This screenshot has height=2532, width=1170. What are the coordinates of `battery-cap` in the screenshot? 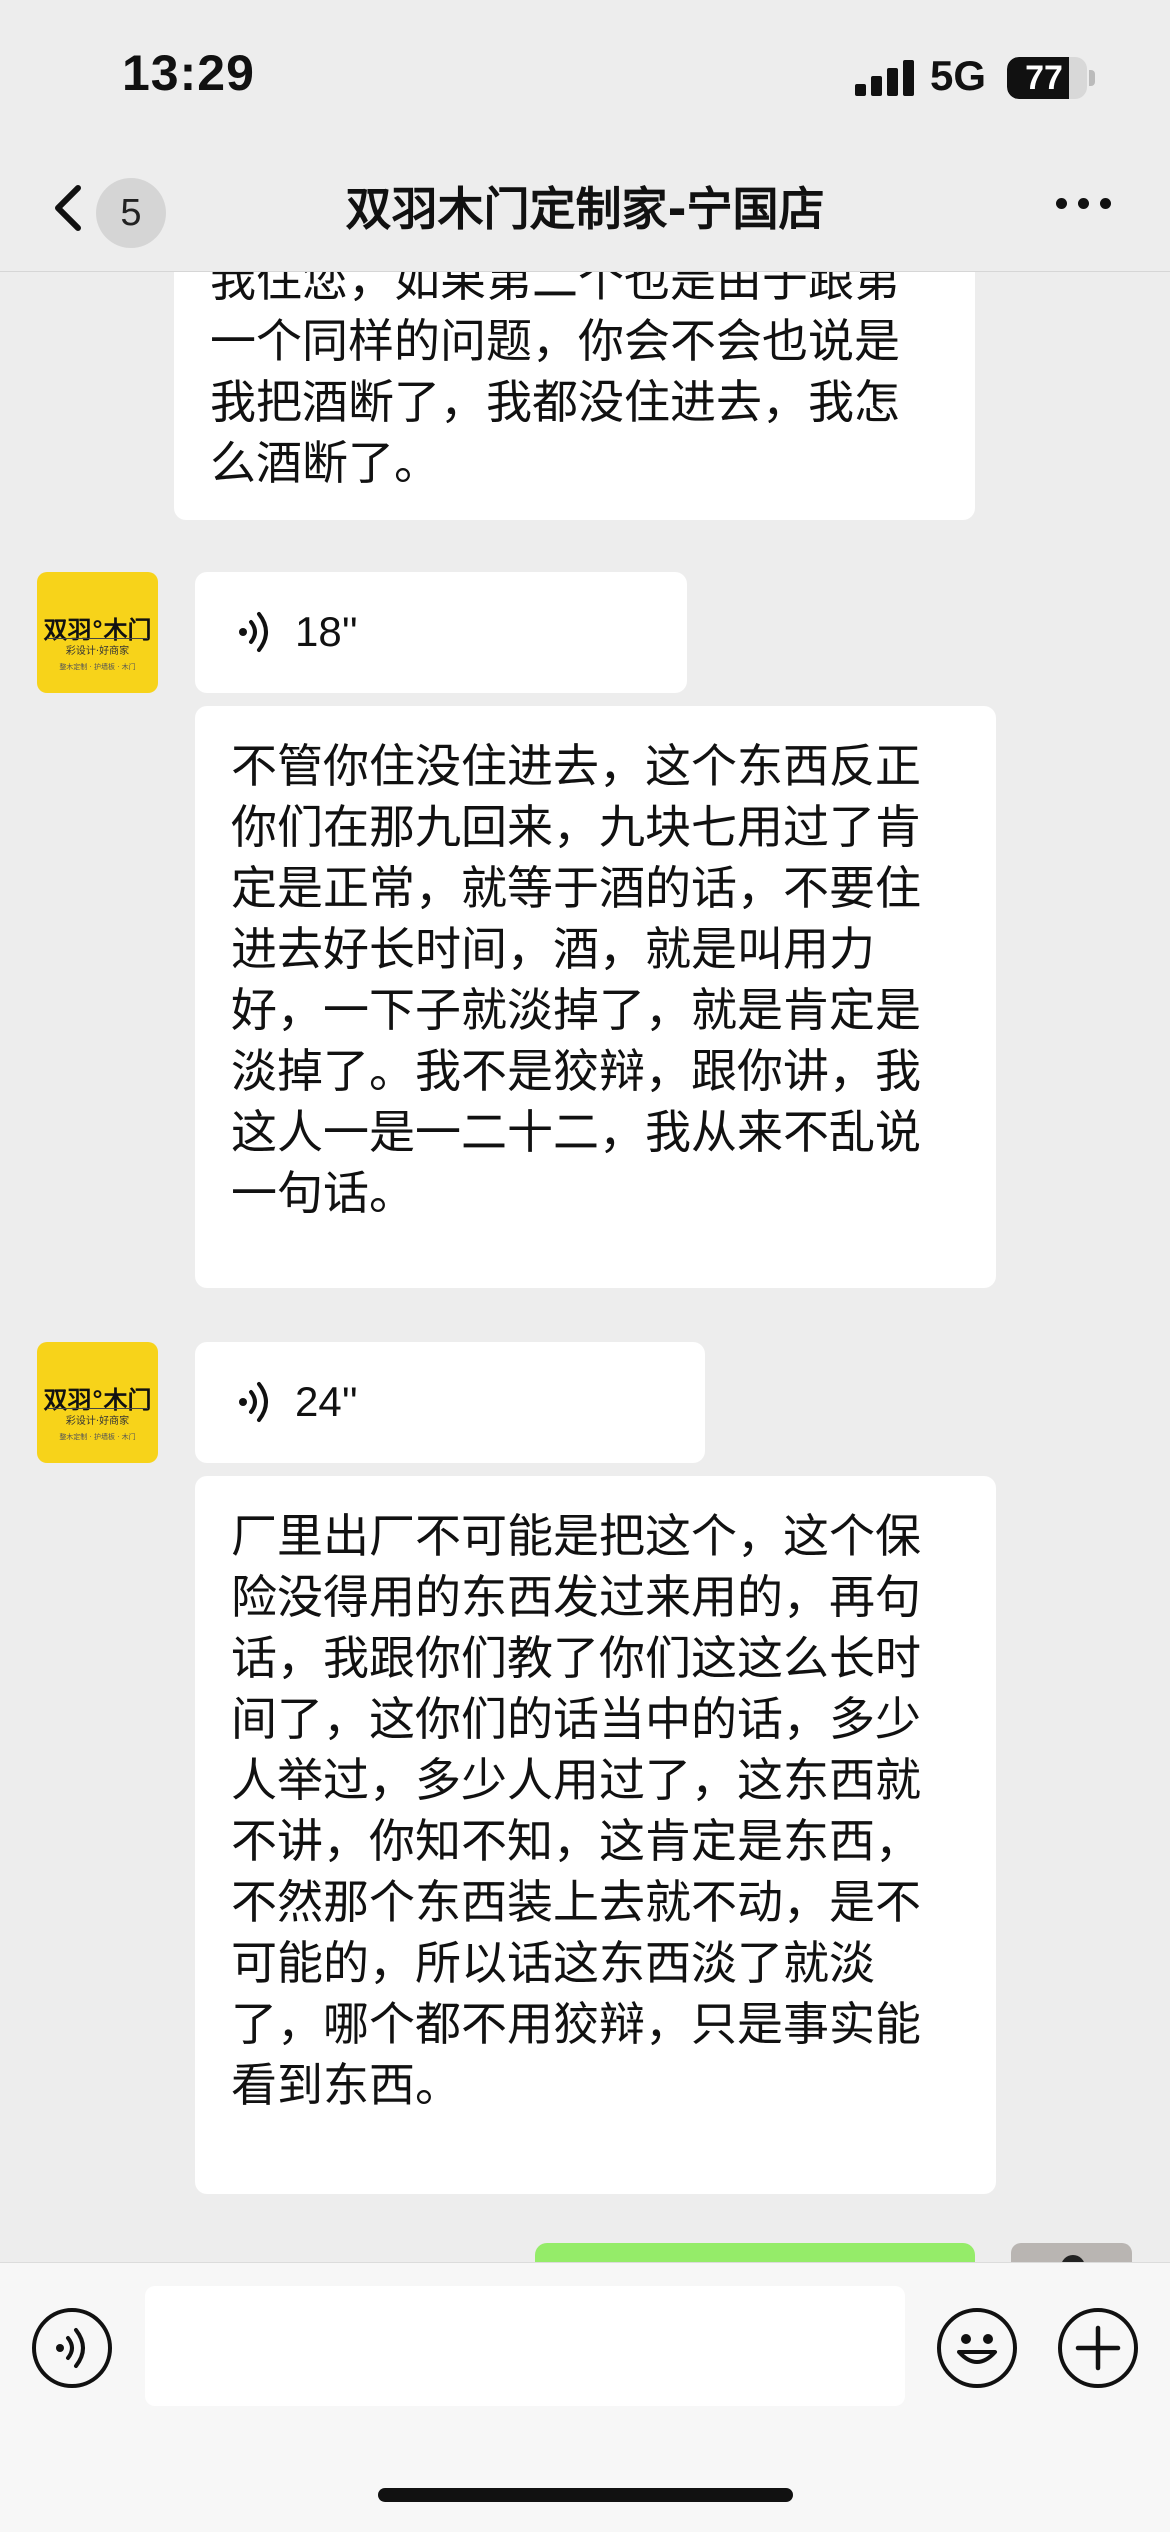 It's located at (1092, 78).